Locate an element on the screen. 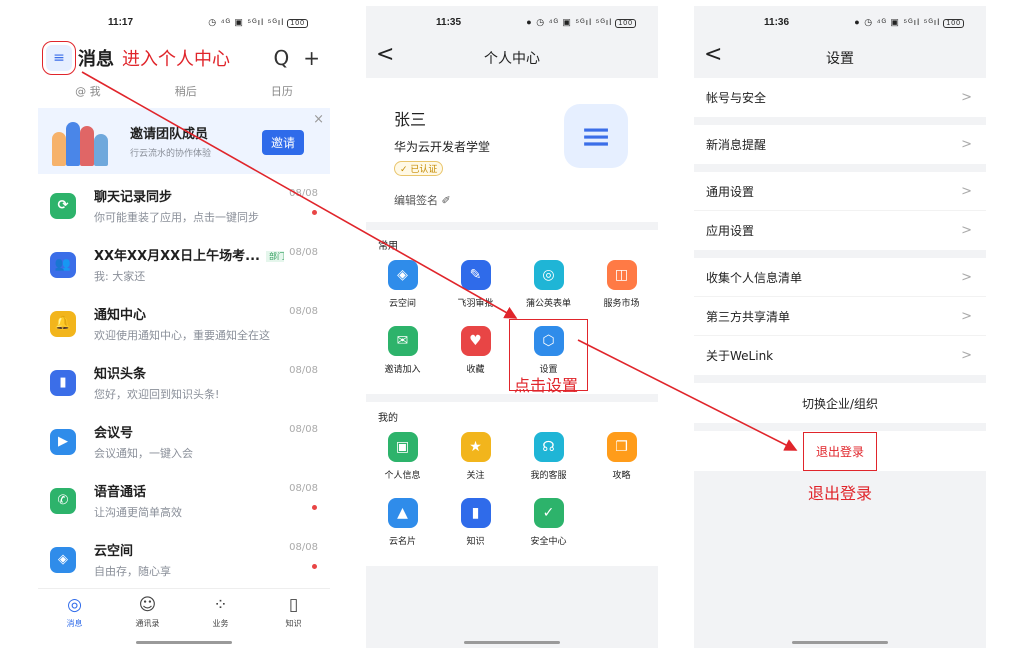 The height and width of the screenshot is (648, 1017). app-icon: ▣ is located at coordinates (402, 447).